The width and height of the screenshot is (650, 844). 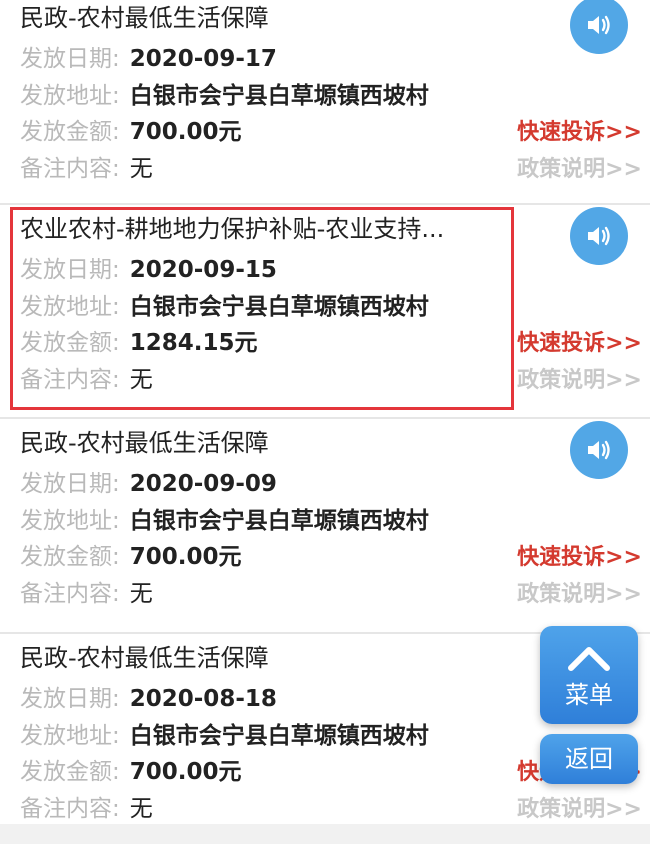 What do you see at coordinates (203, 699) in the screenshot?
I see `record-date-value: 2020-08-18` at bounding box center [203, 699].